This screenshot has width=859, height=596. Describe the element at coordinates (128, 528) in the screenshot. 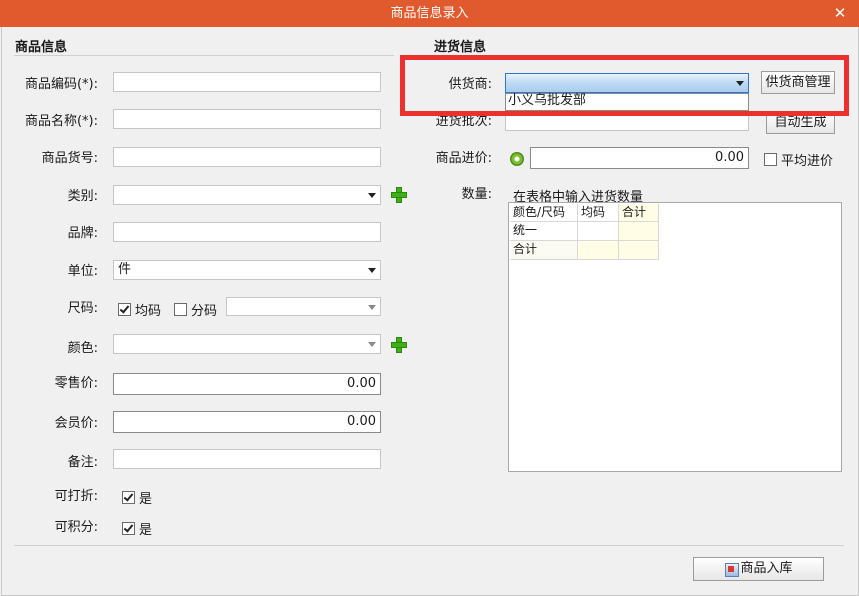

I see `points-checkbox` at that location.